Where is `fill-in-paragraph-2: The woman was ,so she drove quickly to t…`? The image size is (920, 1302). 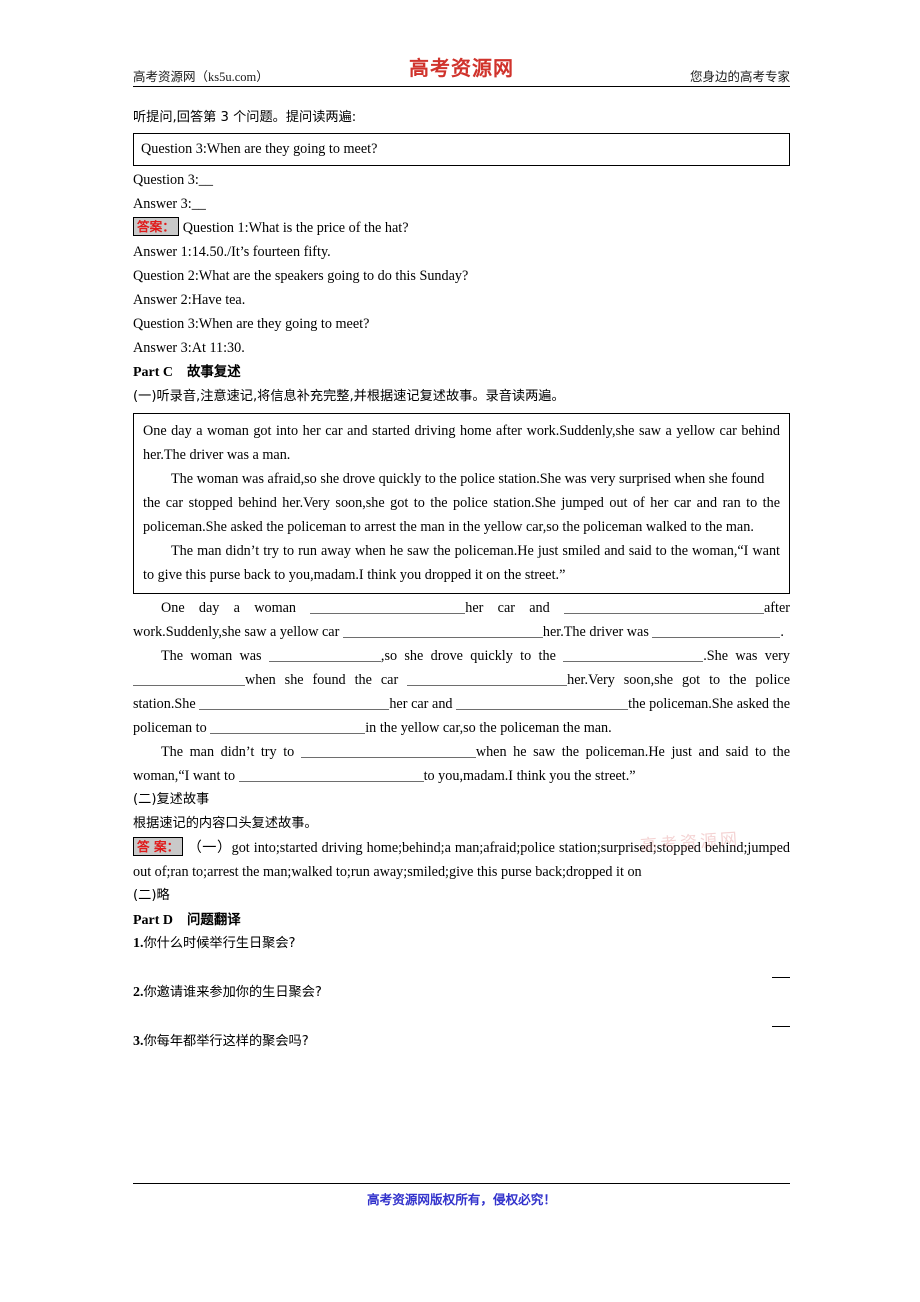
fill-in-paragraph-2: The woman was ,so she drove quickly to t… is located at coordinates (461, 692).